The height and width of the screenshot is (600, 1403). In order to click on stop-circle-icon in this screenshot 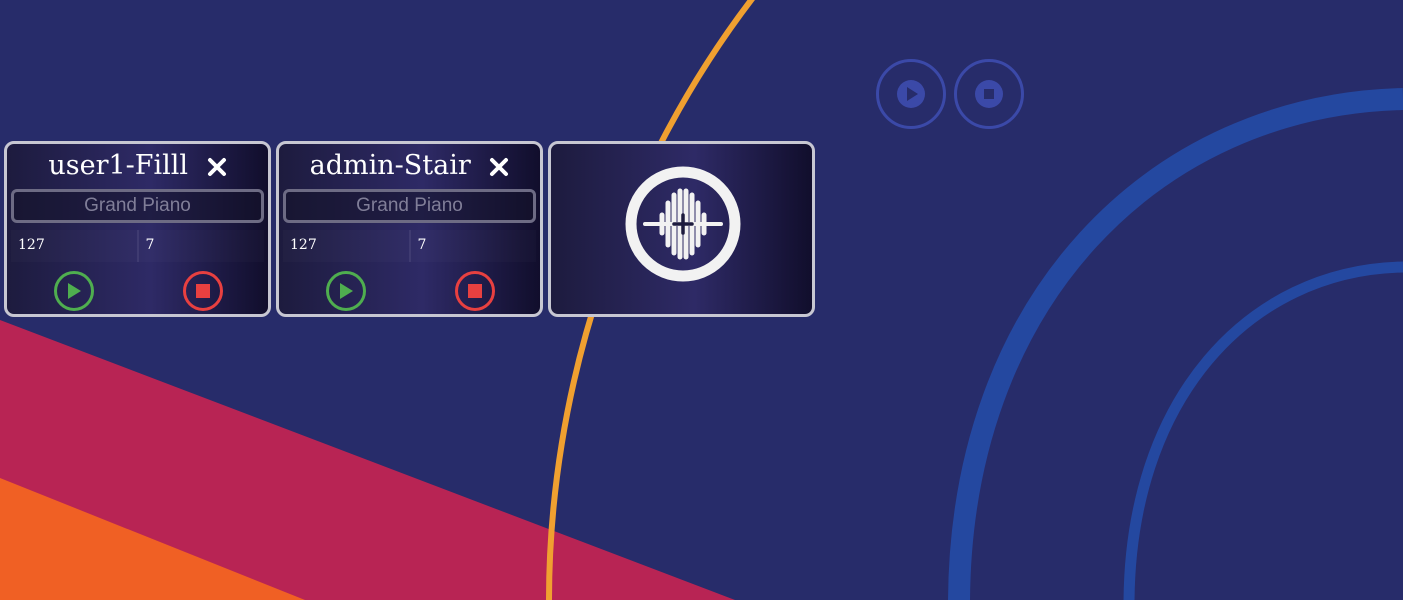, I will do `click(989, 94)`.